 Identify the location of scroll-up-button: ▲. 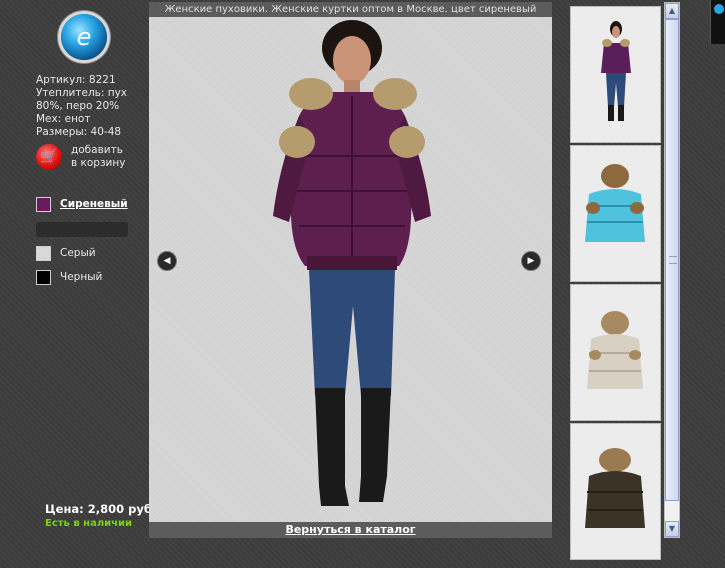
(672, 11).